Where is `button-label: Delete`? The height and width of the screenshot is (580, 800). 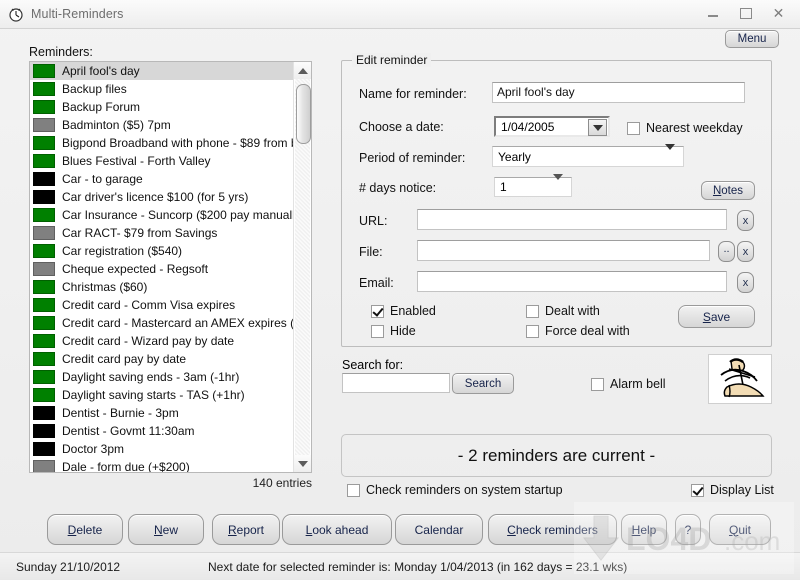
button-label: Delete is located at coordinates (85, 529).